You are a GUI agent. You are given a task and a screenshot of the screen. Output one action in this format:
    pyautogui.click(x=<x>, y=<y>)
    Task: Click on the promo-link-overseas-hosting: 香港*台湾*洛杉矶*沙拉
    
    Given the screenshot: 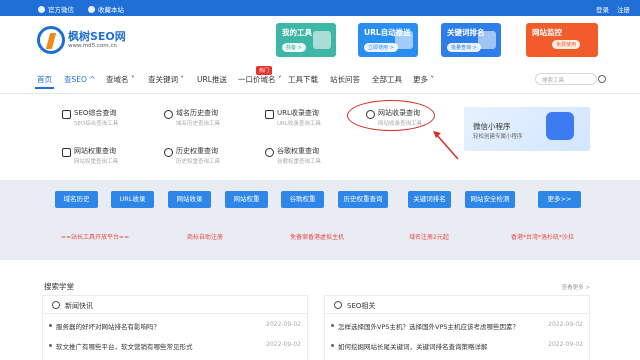 What is the action you would take?
    pyautogui.click(x=542, y=236)
    